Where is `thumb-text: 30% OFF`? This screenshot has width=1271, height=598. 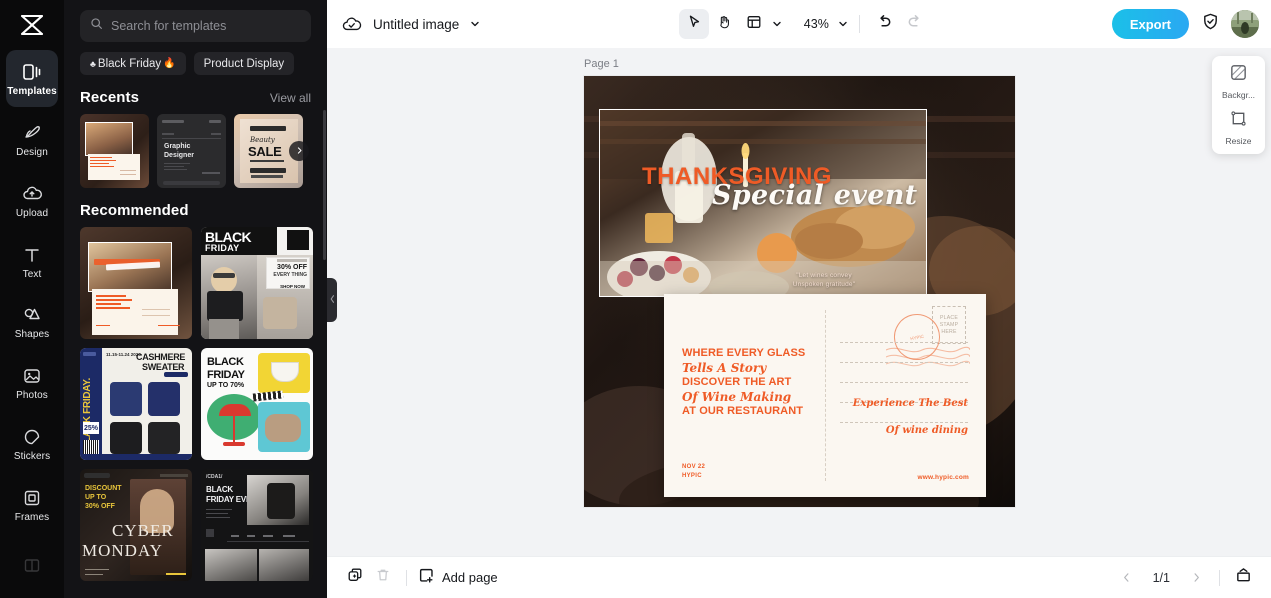 thumb-text: 30% OFF is located at coordinates (292, 267).